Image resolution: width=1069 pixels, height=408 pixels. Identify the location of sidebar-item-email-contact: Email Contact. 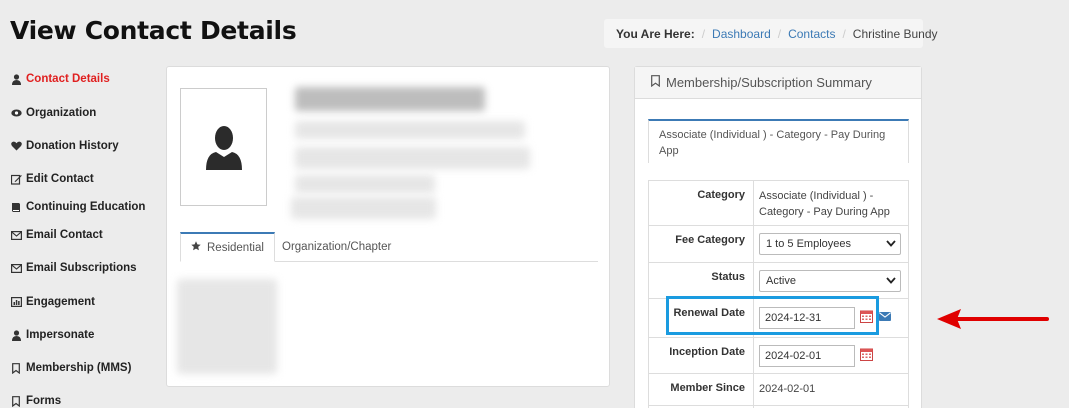
(56, 235).